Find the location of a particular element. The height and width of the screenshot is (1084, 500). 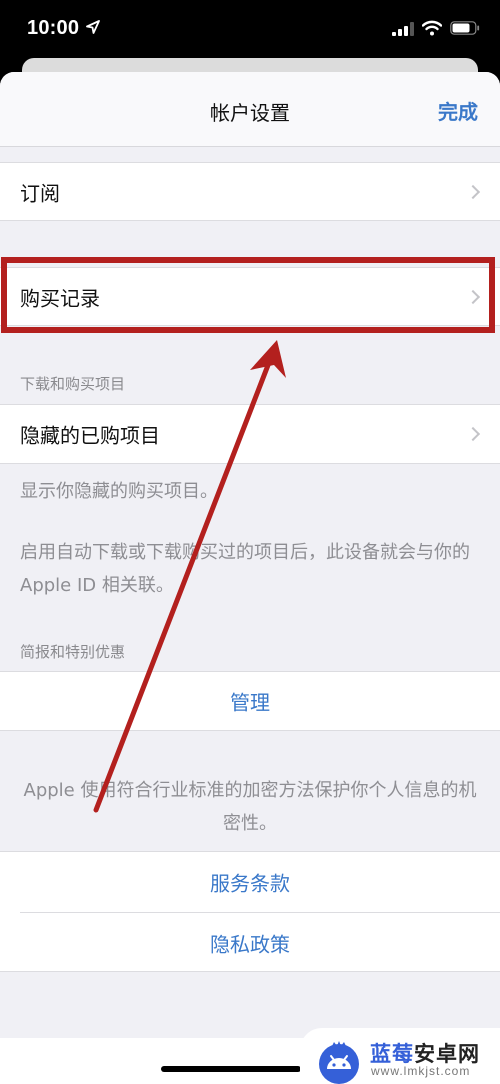

location-arrow-icon is located at coordinates (93, 27).